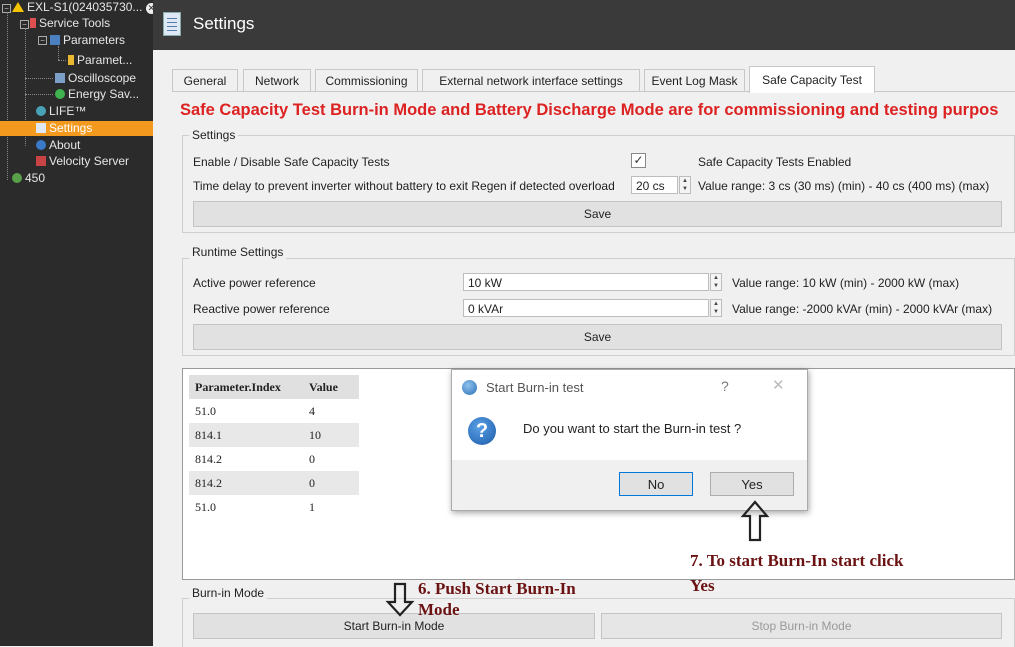 The image size is (1015, 647). What do you see at coordinates (274, 507) in the screenshot?
I see `table-row: 51.0 1` at bounding box center [274, 507].